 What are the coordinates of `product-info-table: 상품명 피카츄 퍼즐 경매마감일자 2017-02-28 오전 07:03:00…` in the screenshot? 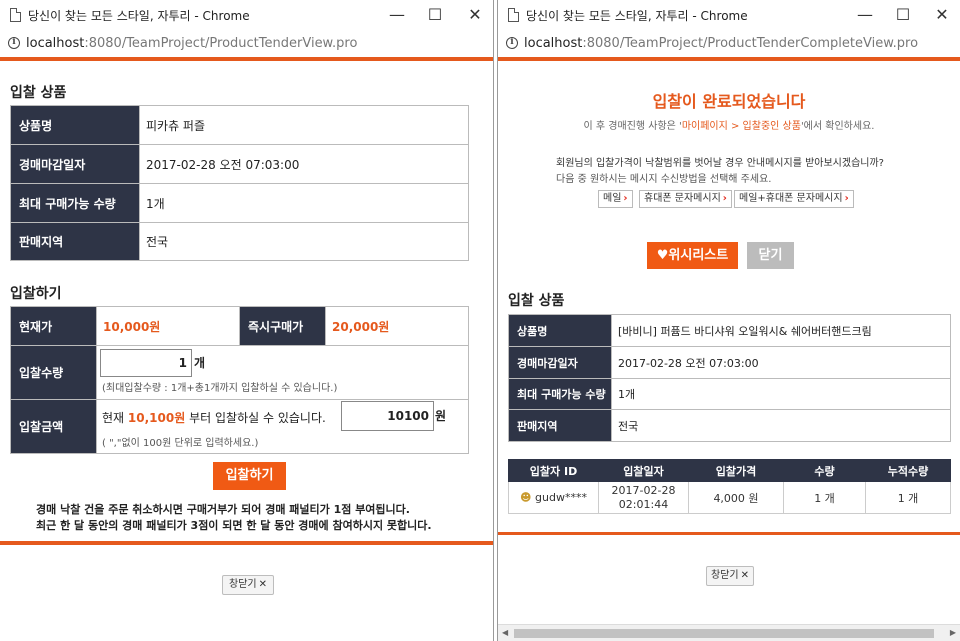 It's located at (239, 183).